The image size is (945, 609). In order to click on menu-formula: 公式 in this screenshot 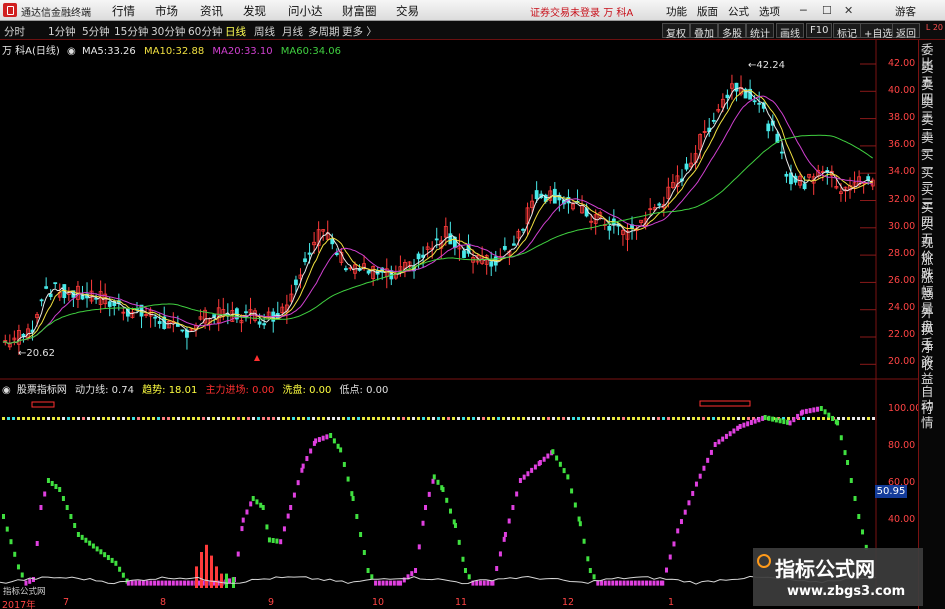, I will do `click(738, 11)`.